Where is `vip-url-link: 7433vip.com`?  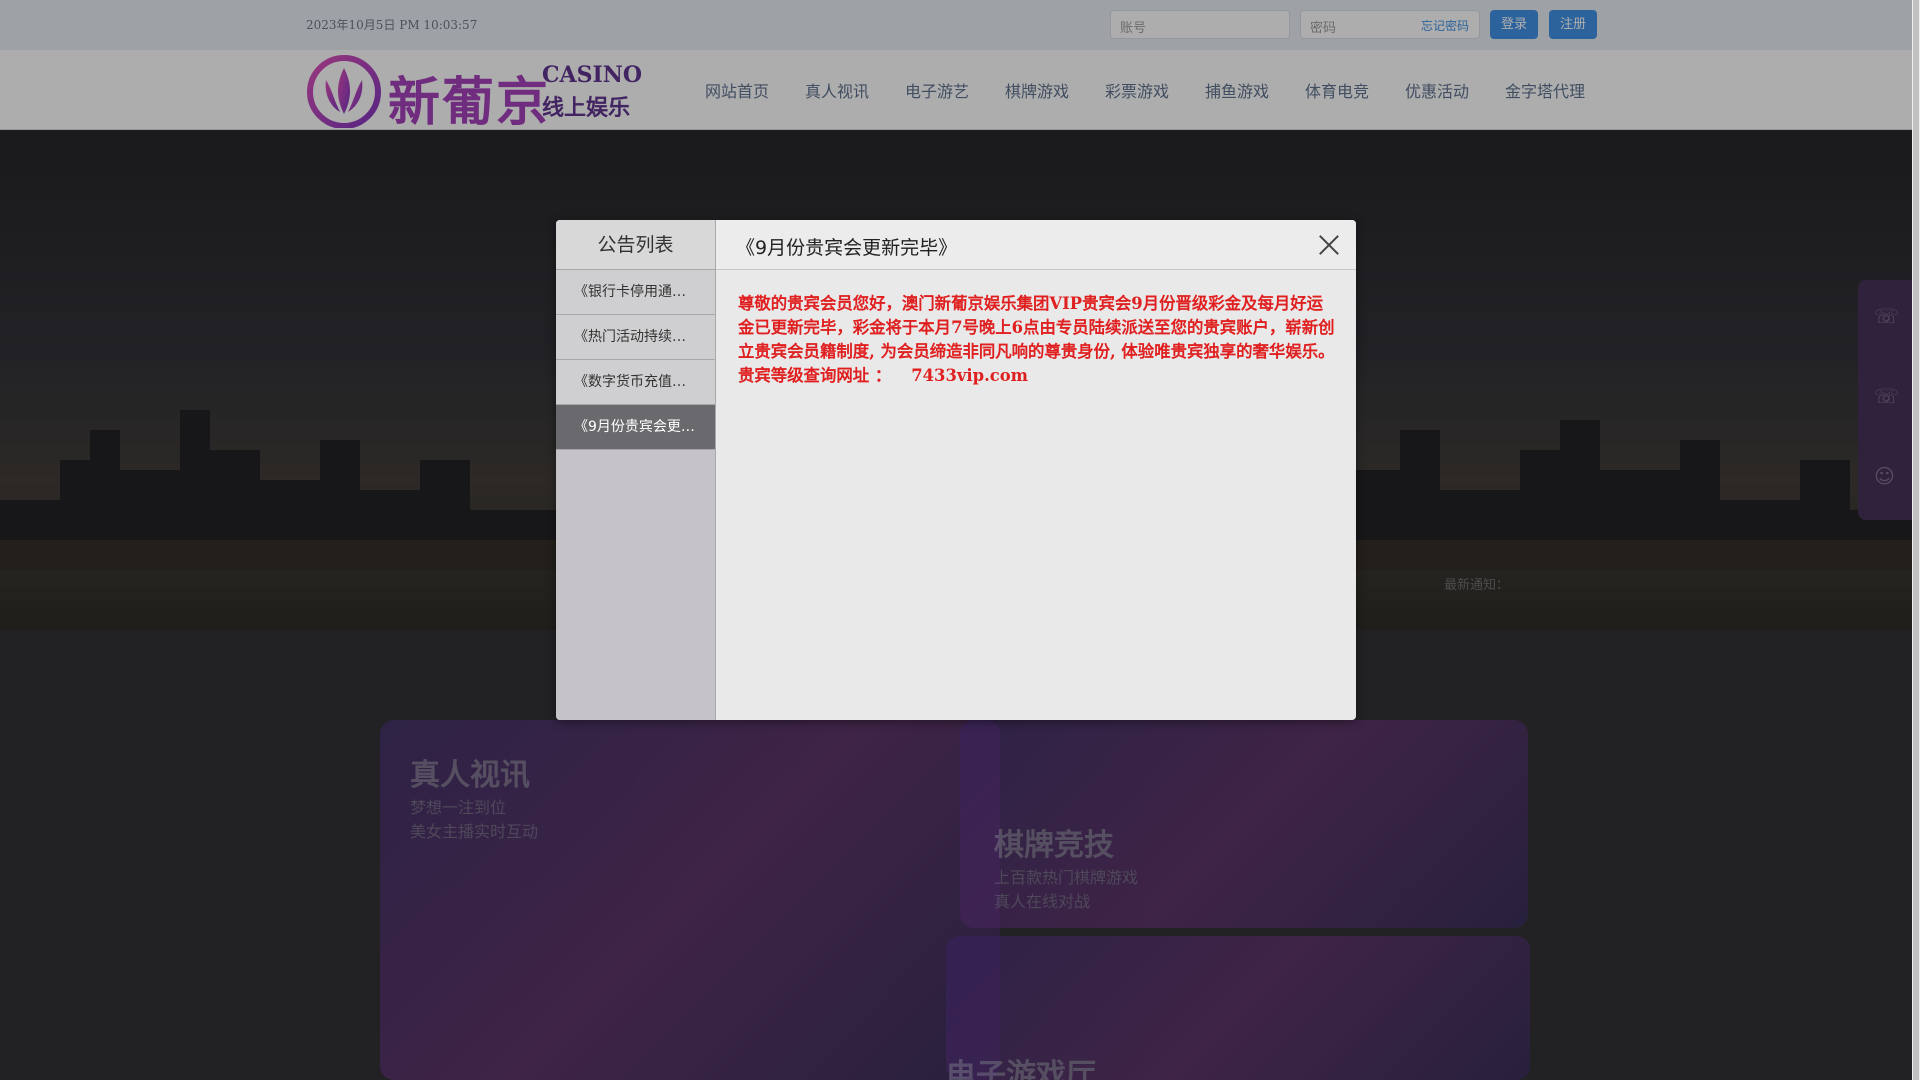
vip-url-link: 7433vip.com is located at coordinates (969, 375).